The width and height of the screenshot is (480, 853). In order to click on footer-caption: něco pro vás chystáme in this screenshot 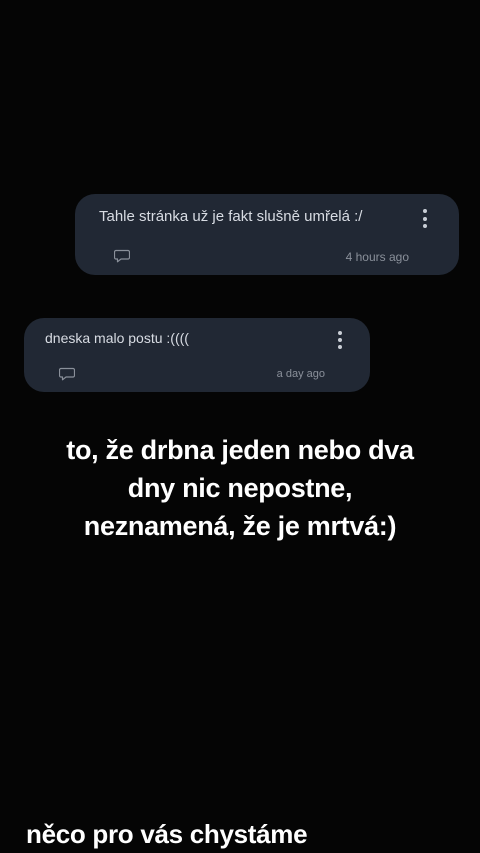, I will do `click(167, 834)`.